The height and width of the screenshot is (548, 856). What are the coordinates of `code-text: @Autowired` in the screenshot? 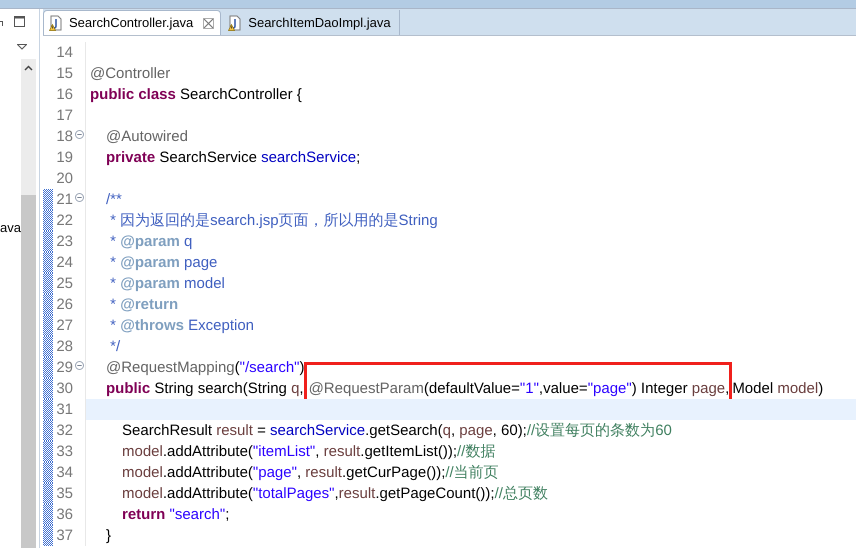 It's located at (147, 137).